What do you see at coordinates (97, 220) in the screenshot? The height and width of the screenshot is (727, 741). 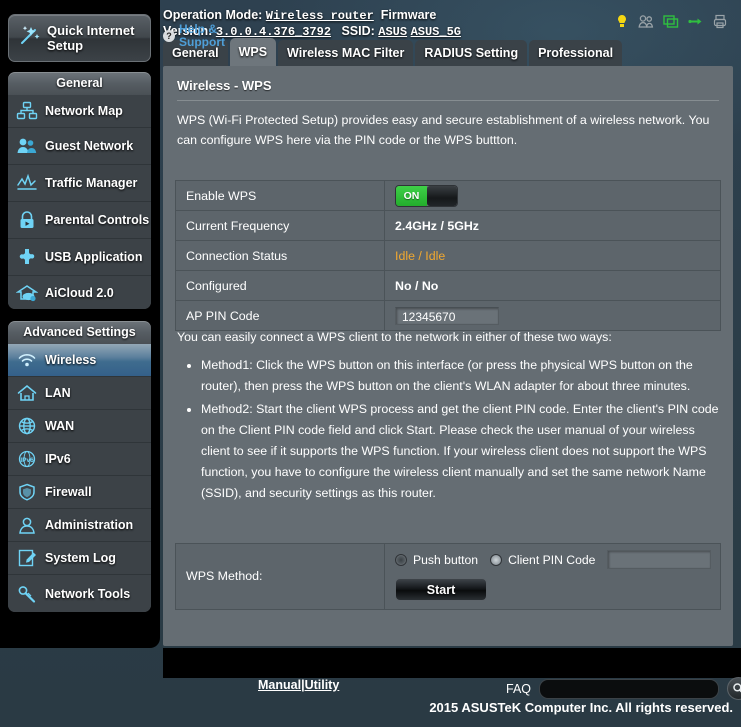 I see `sidebar-item-parental-controls-label: Parental Controls` at bounding box center [97, 220].